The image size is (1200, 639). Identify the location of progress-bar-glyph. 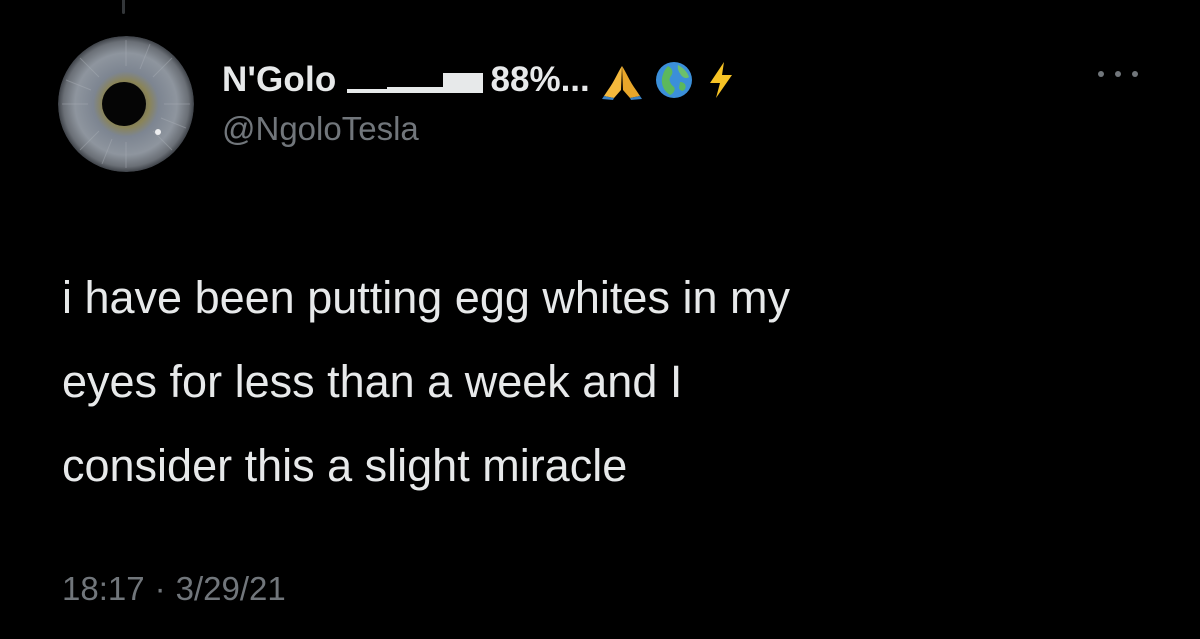
(415, 80).